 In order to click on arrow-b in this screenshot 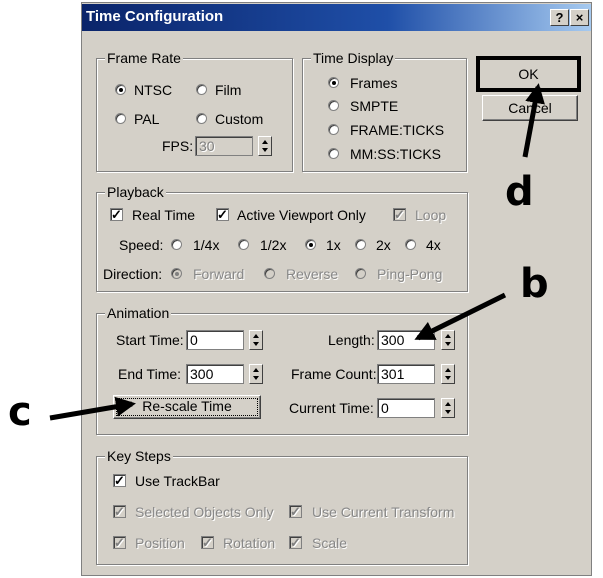, I will do `click(460, 316)`.